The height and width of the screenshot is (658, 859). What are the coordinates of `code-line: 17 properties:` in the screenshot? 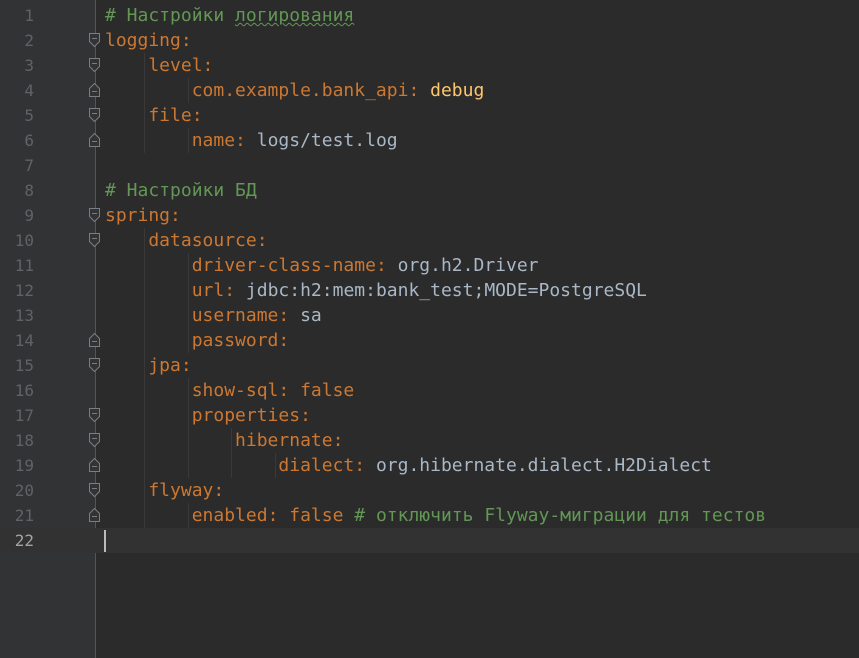 It's located at (429, 415).